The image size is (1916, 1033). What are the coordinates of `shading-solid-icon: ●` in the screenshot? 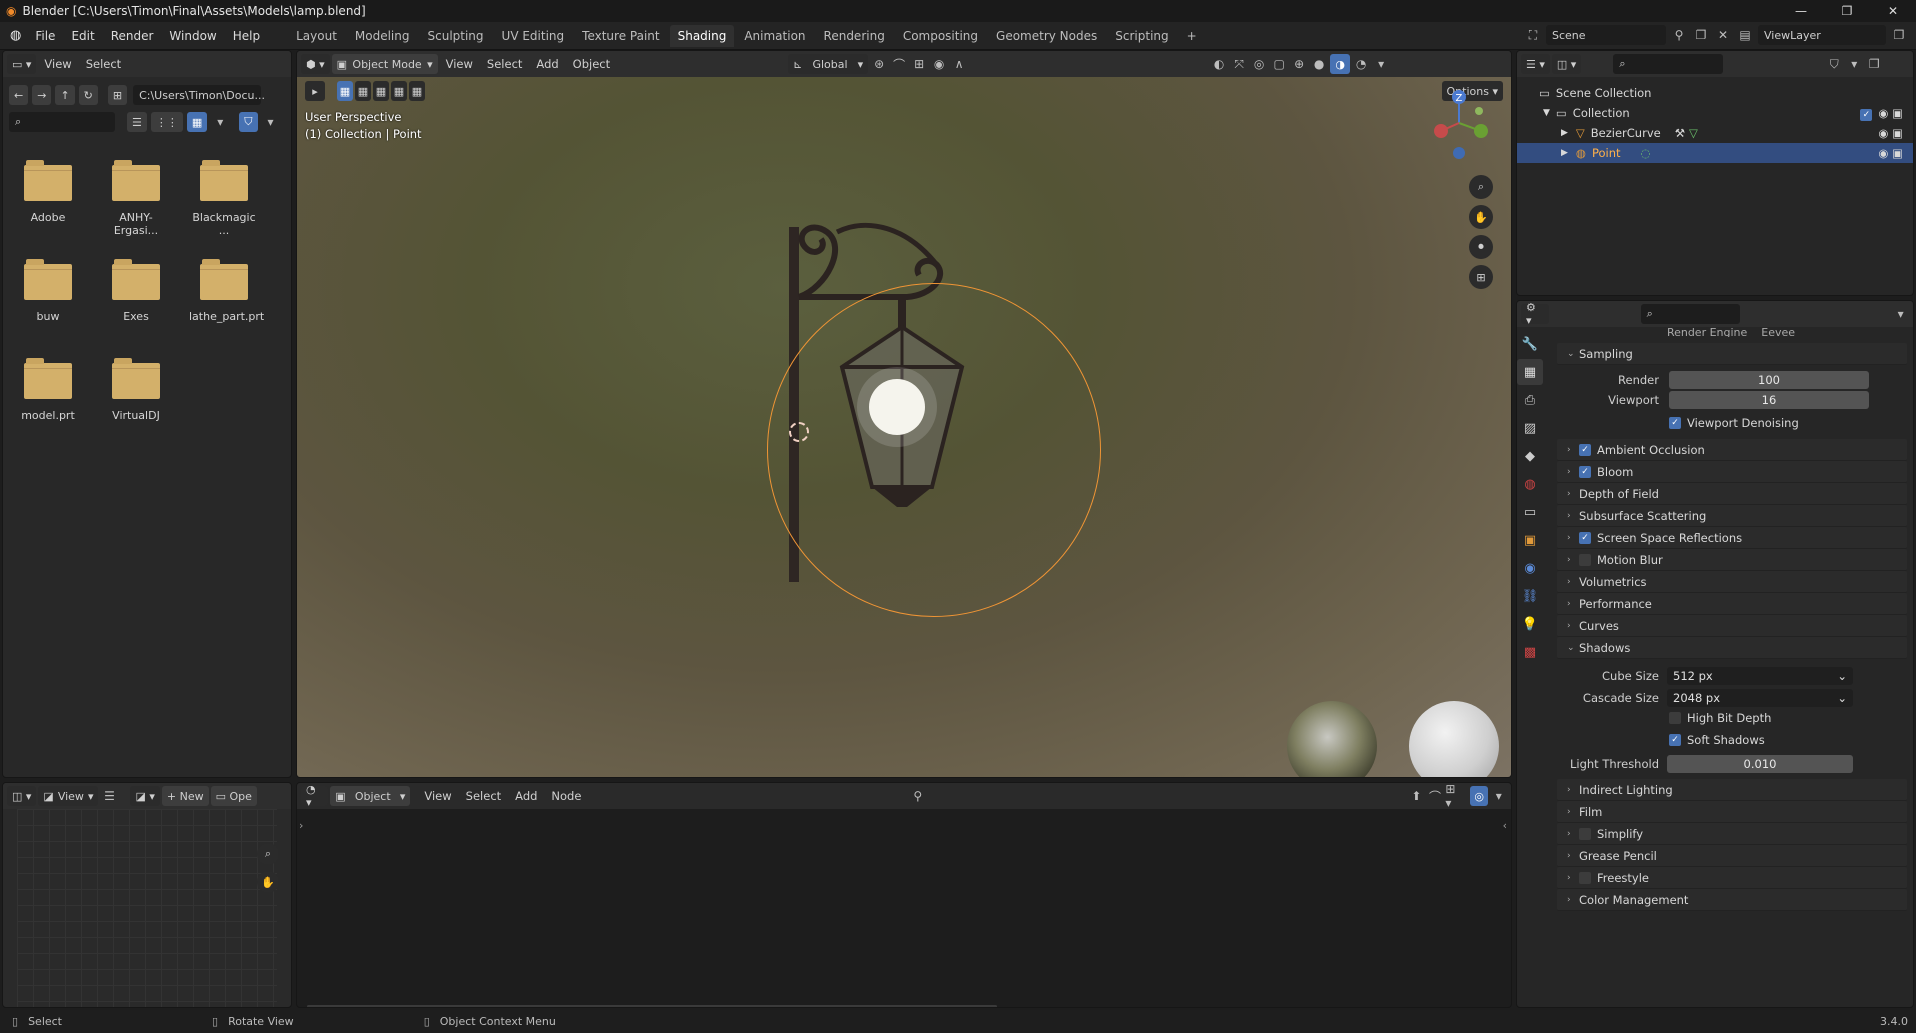 It's located at (1319, 64).